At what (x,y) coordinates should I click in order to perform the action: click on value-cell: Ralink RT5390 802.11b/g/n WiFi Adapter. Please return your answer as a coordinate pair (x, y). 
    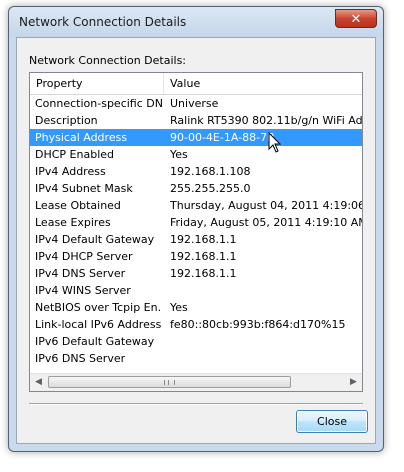
    Looking at the image, I should click on (266, 120).